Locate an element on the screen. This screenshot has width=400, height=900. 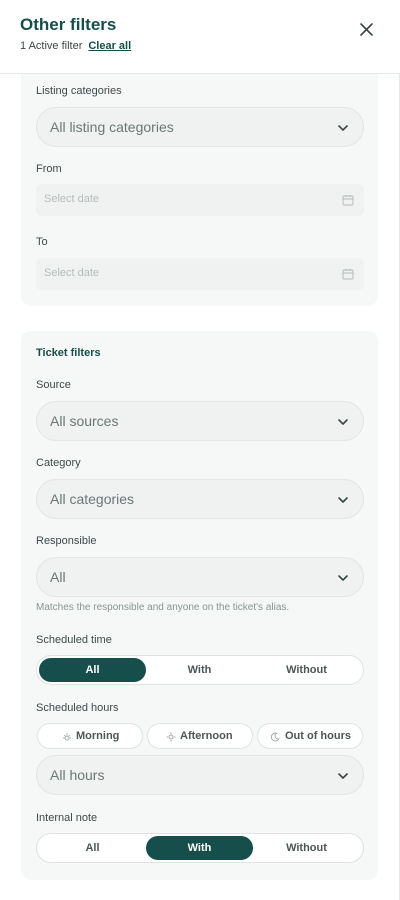
to-date-input: Select date is located at coordinates (200, 274).